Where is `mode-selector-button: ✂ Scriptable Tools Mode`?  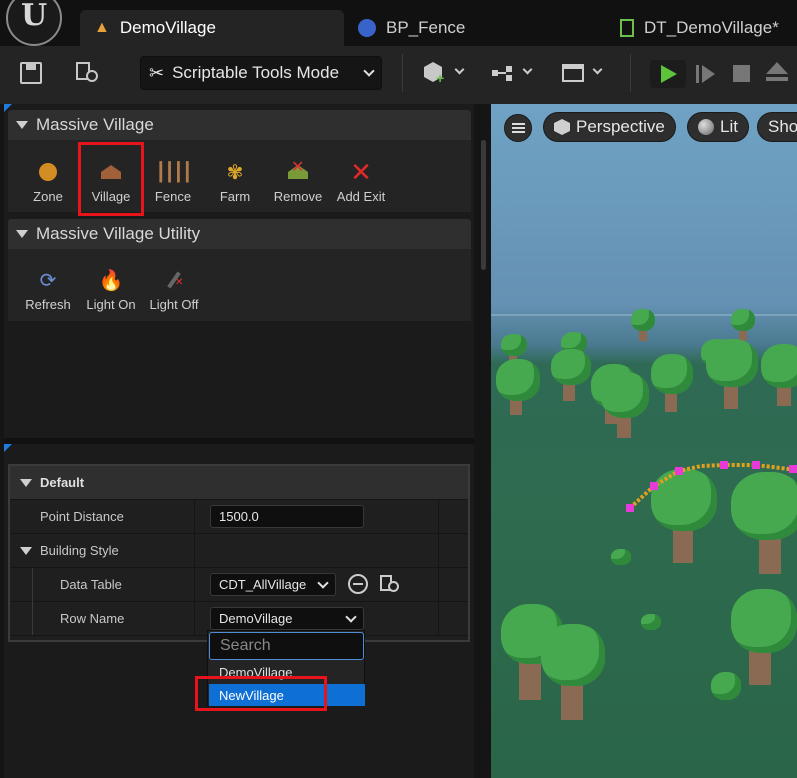
mode-selector-button: ✂ Scriptable Tools Mode is located at coordinates (261, 73).